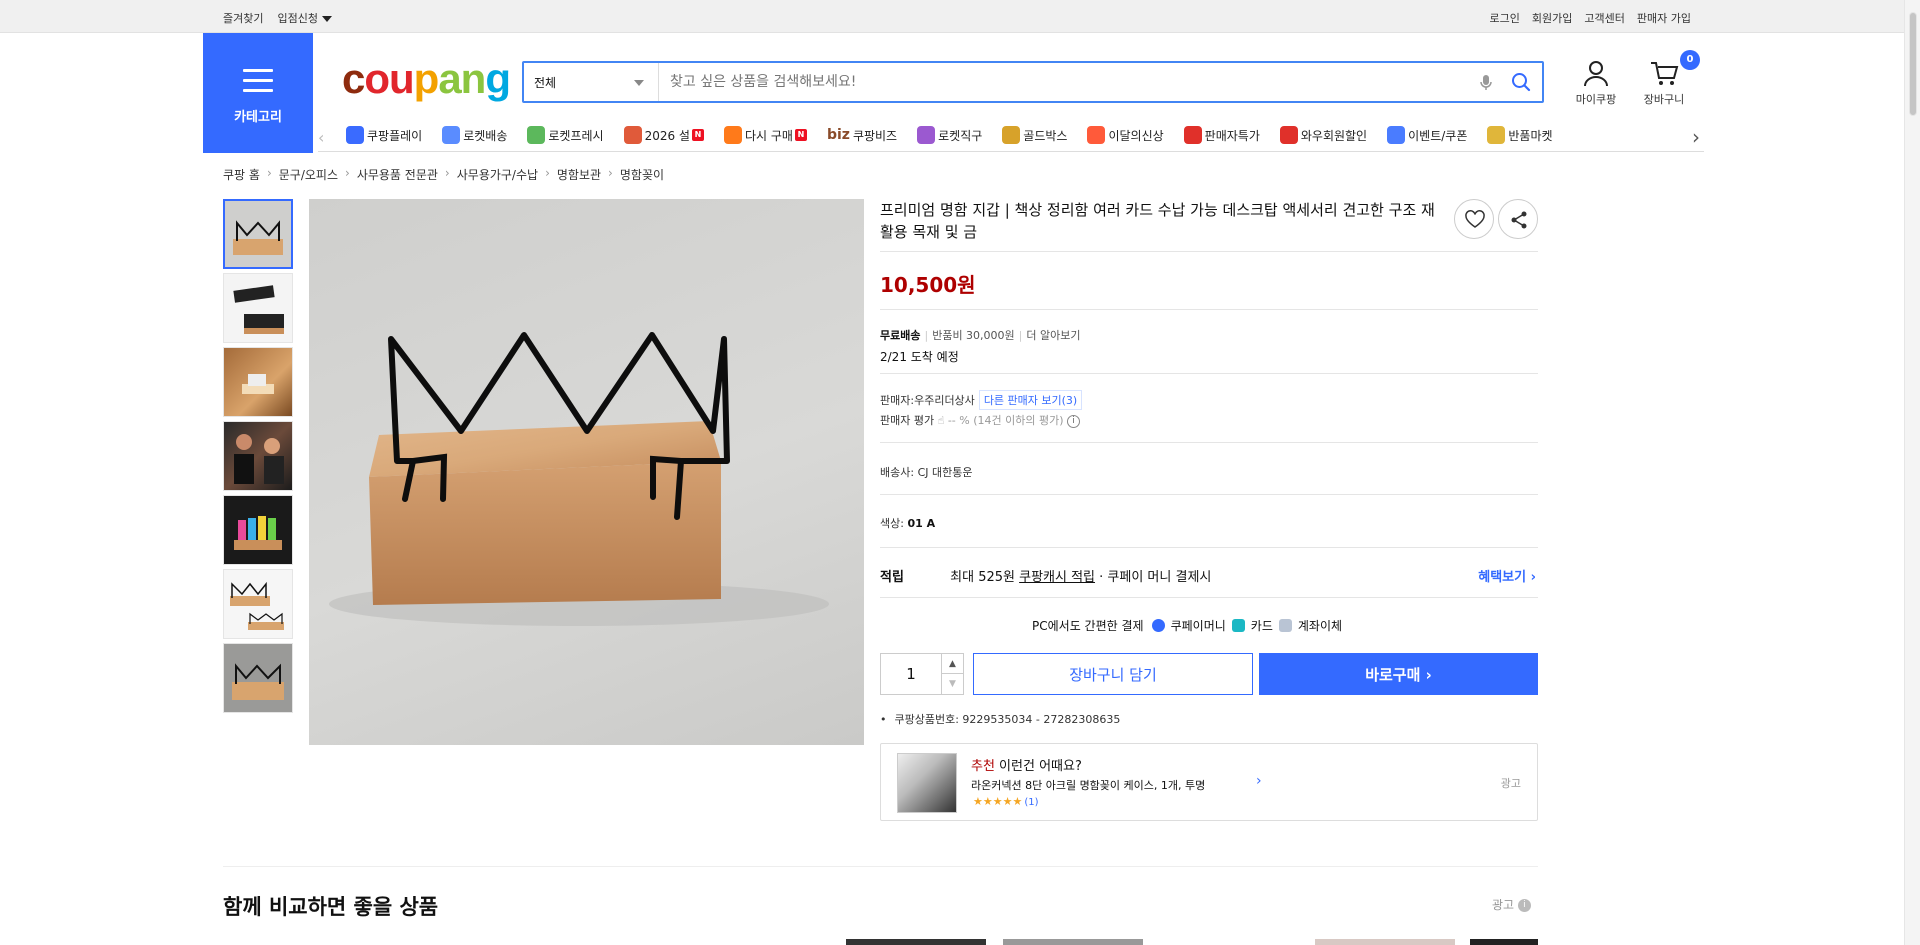 This screenshot has width=1920, height=945. Describe the element at coordinates (1053, 335) in the screenshot. I see `shipping-more-link: 더 알아보기` at that location.